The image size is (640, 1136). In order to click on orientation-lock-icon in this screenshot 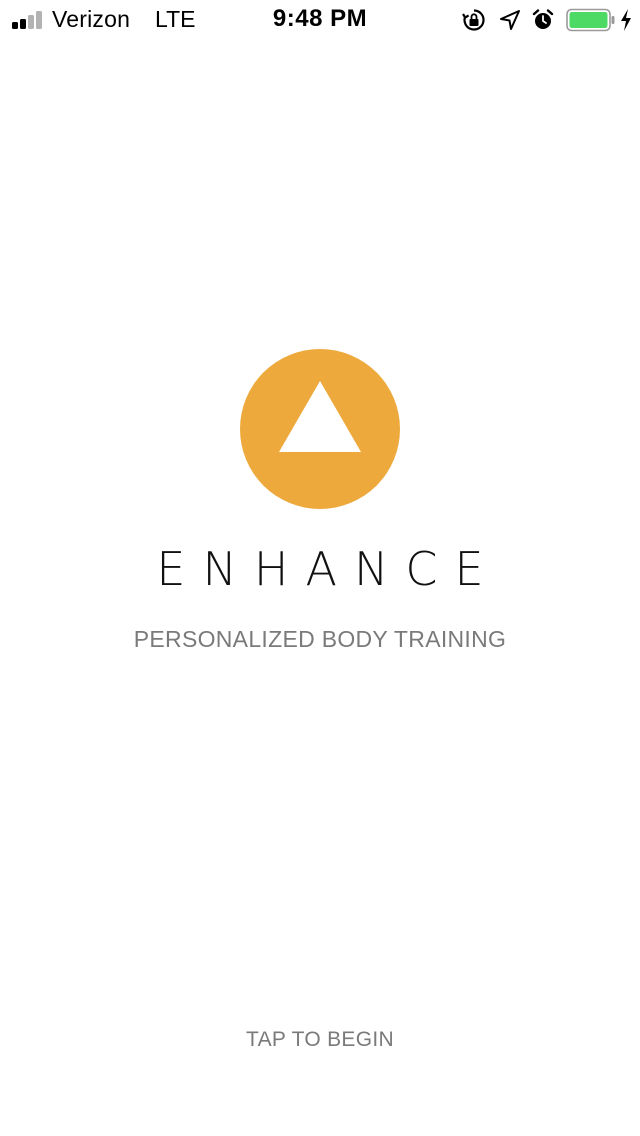, I will do `click(473, 20)`.